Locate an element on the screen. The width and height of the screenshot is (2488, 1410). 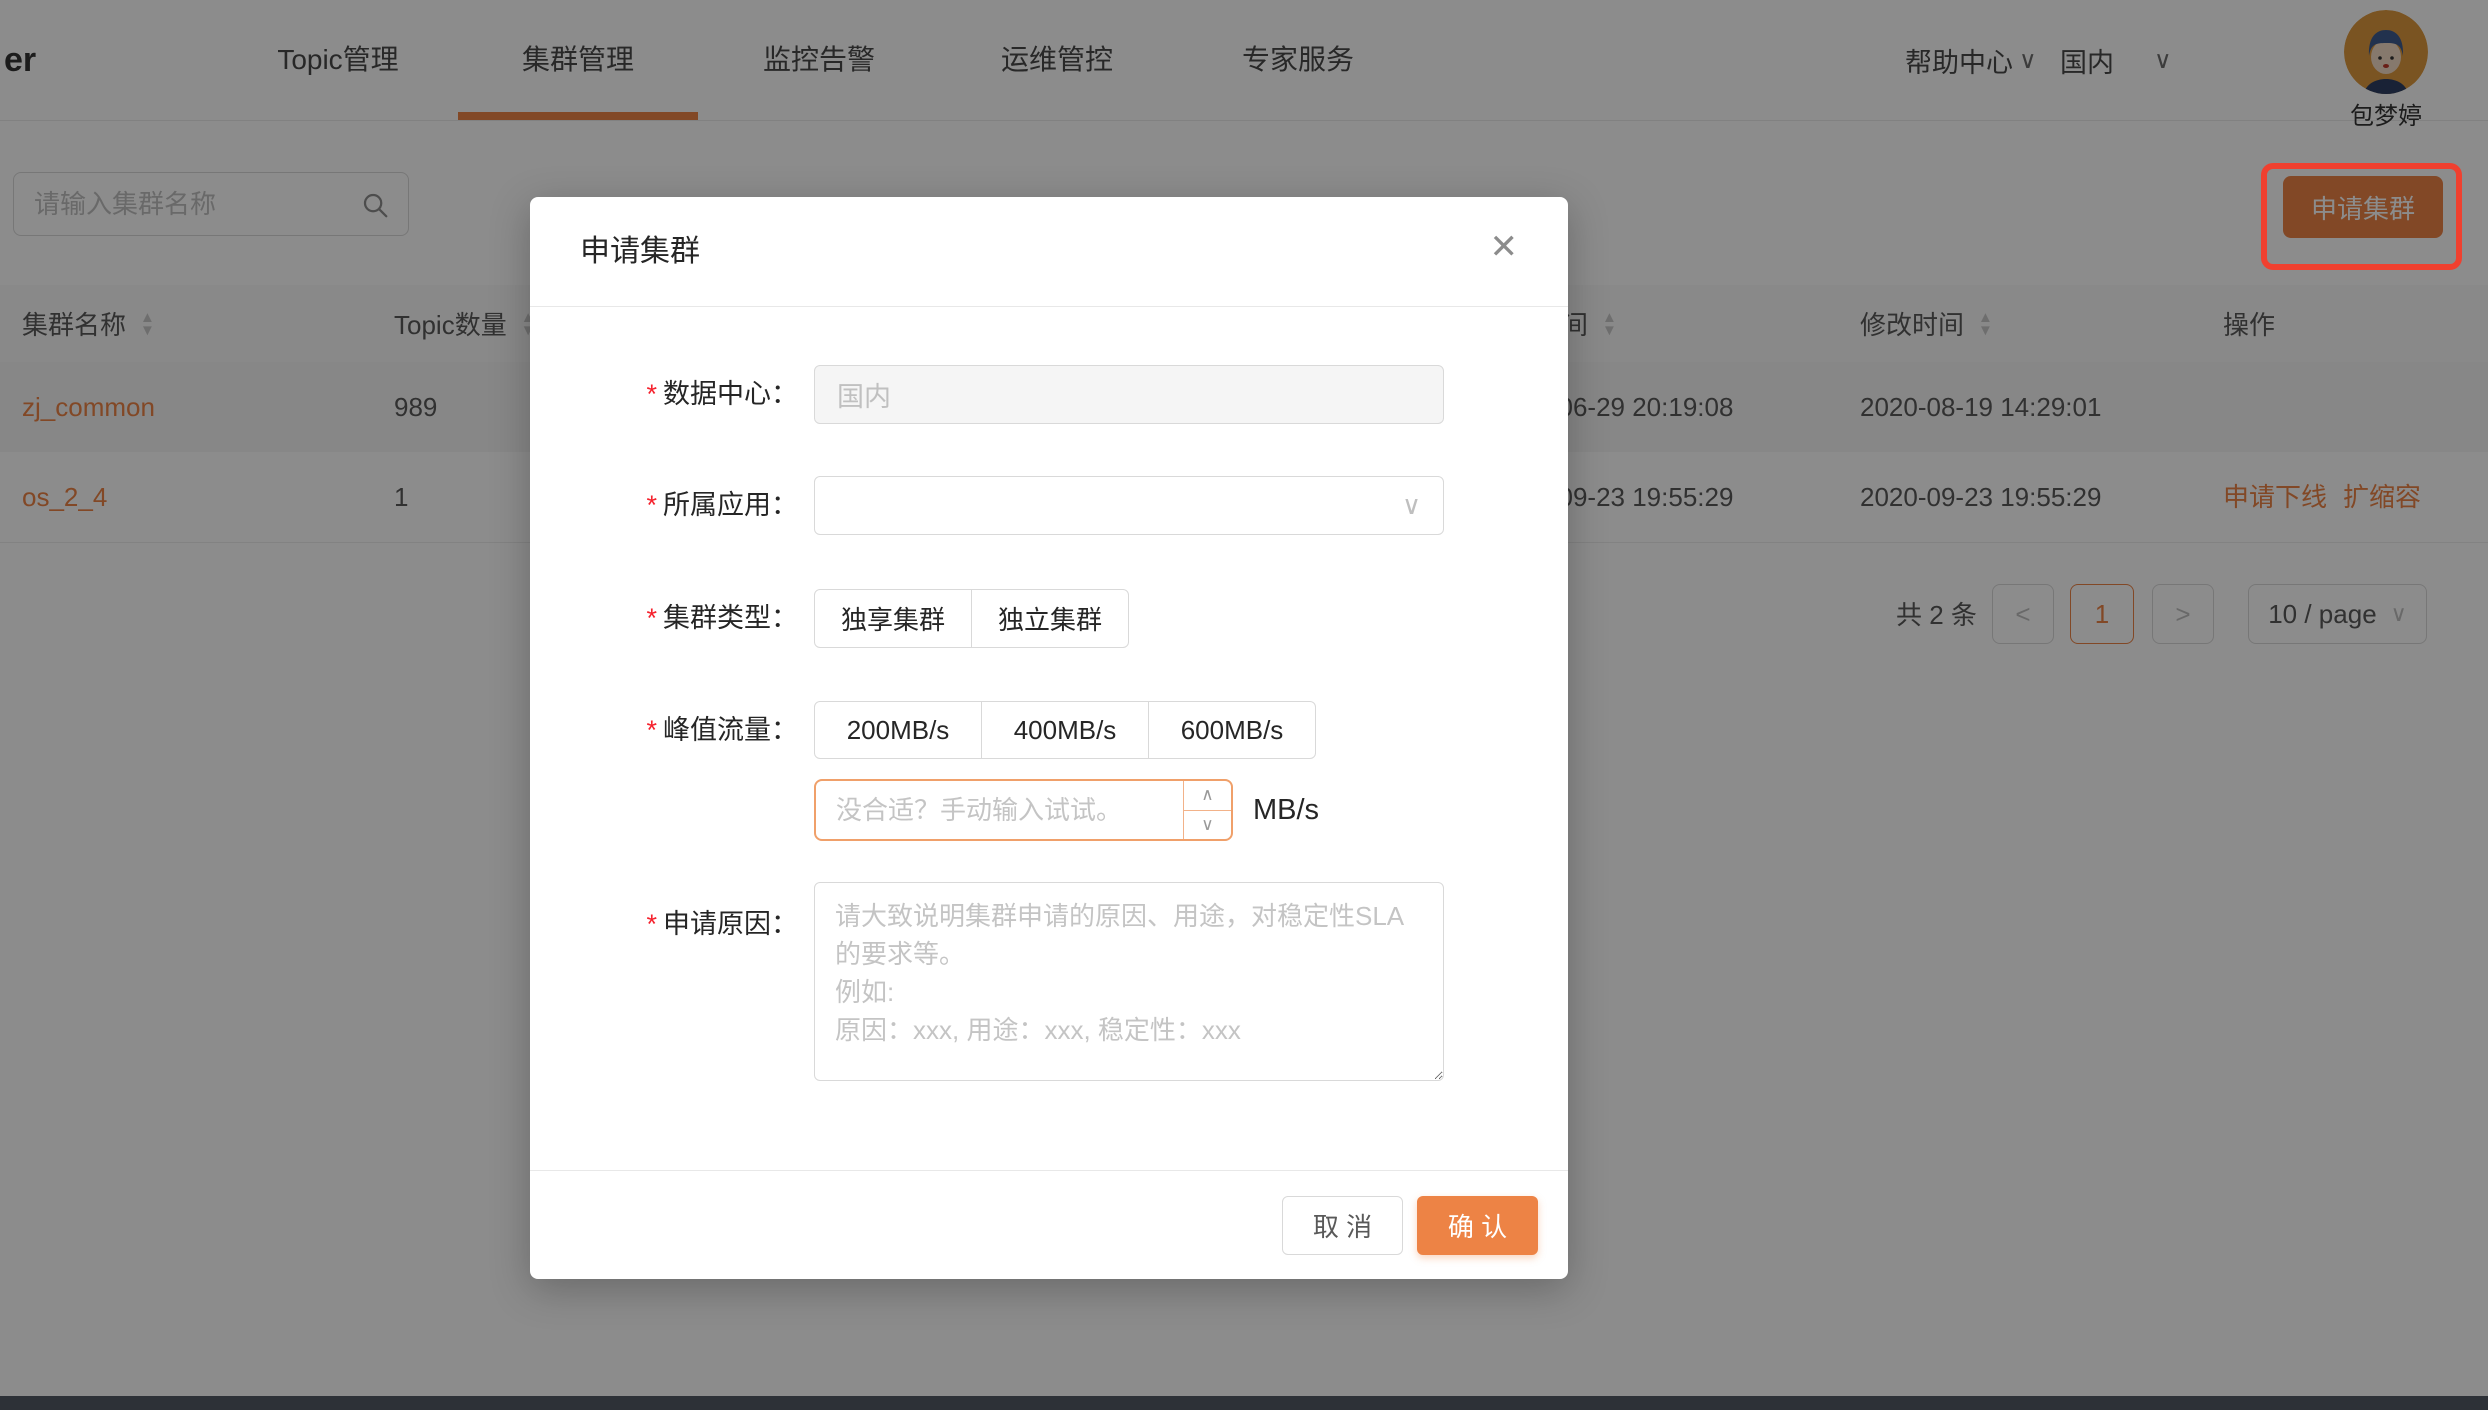
traffic-unit-label: MB/s is located at coordinates (1286, 810).